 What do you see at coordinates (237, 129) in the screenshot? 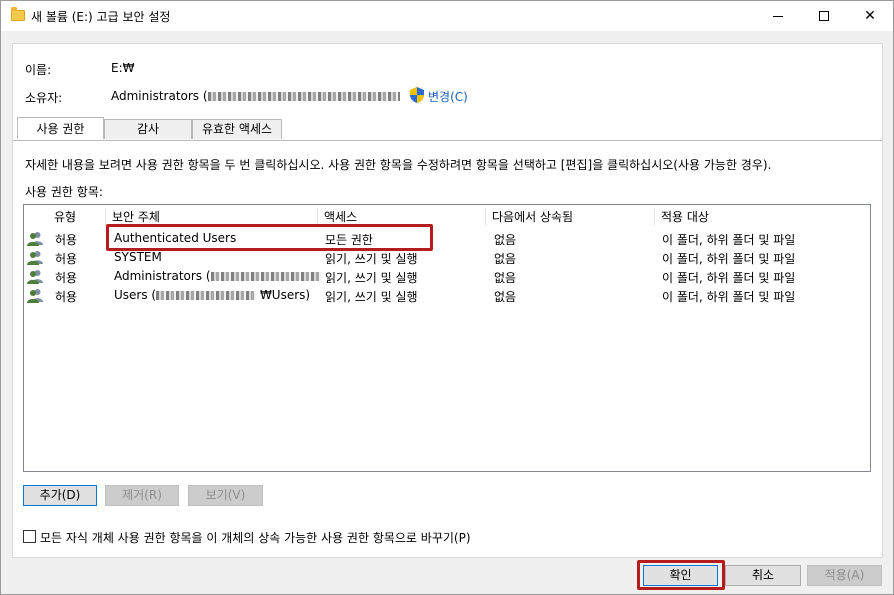
I see `tab-effective-access: 유효한 액세스` at bounding box center [237, 129].